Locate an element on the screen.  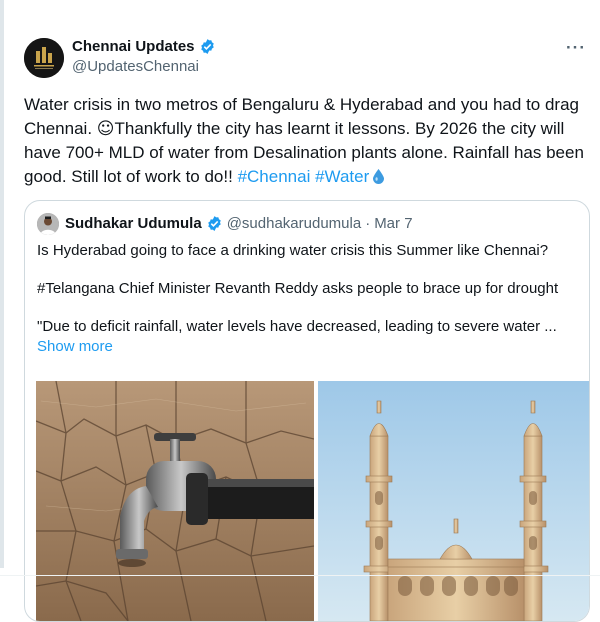
author-handle: @UpdatesChennai is located at coordinates (144, 66).